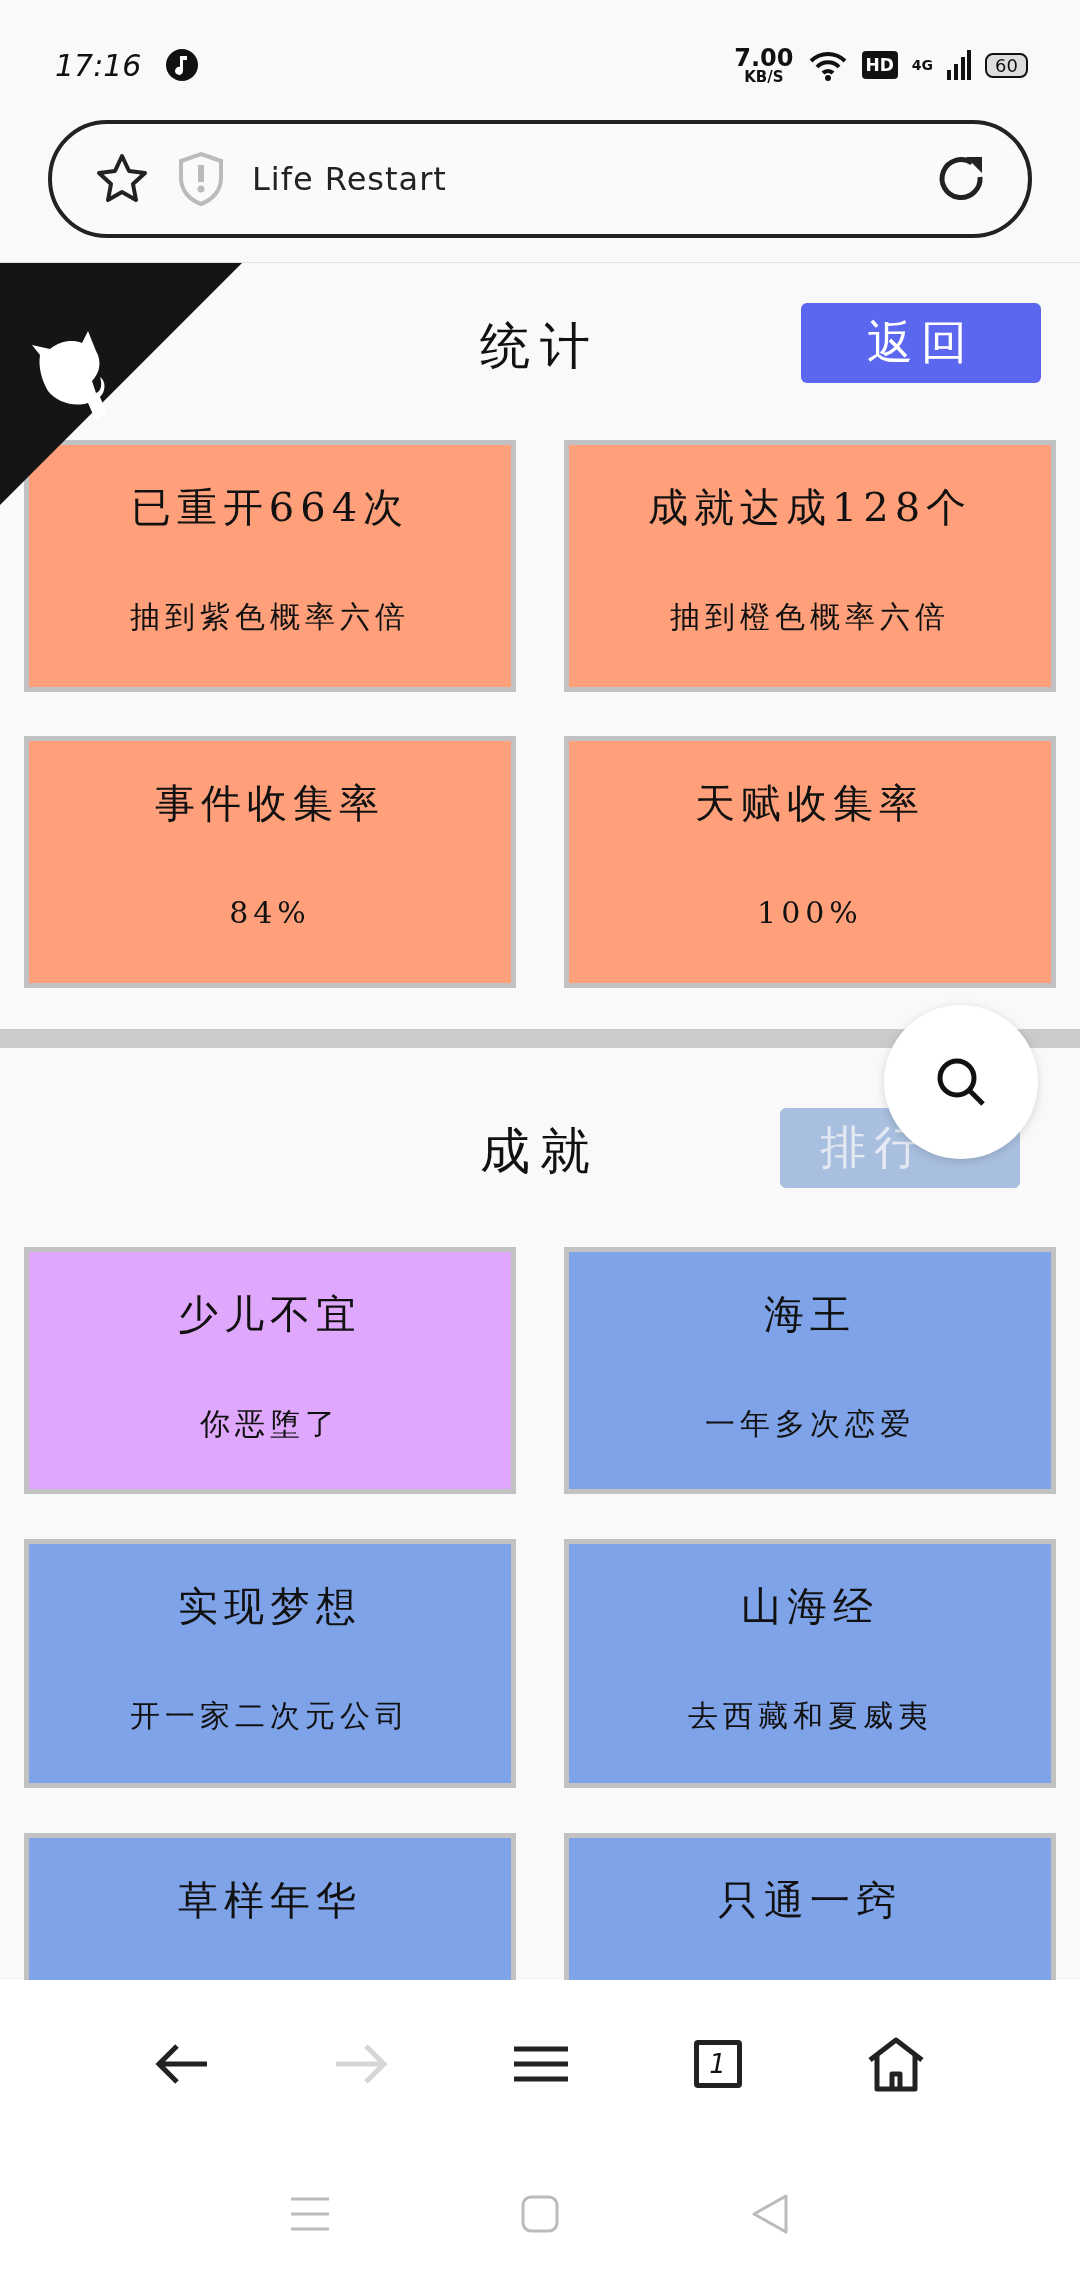 The width and height of the screenshot is (1080, 2280). I want to click on home-icon, so click(896, 2063).